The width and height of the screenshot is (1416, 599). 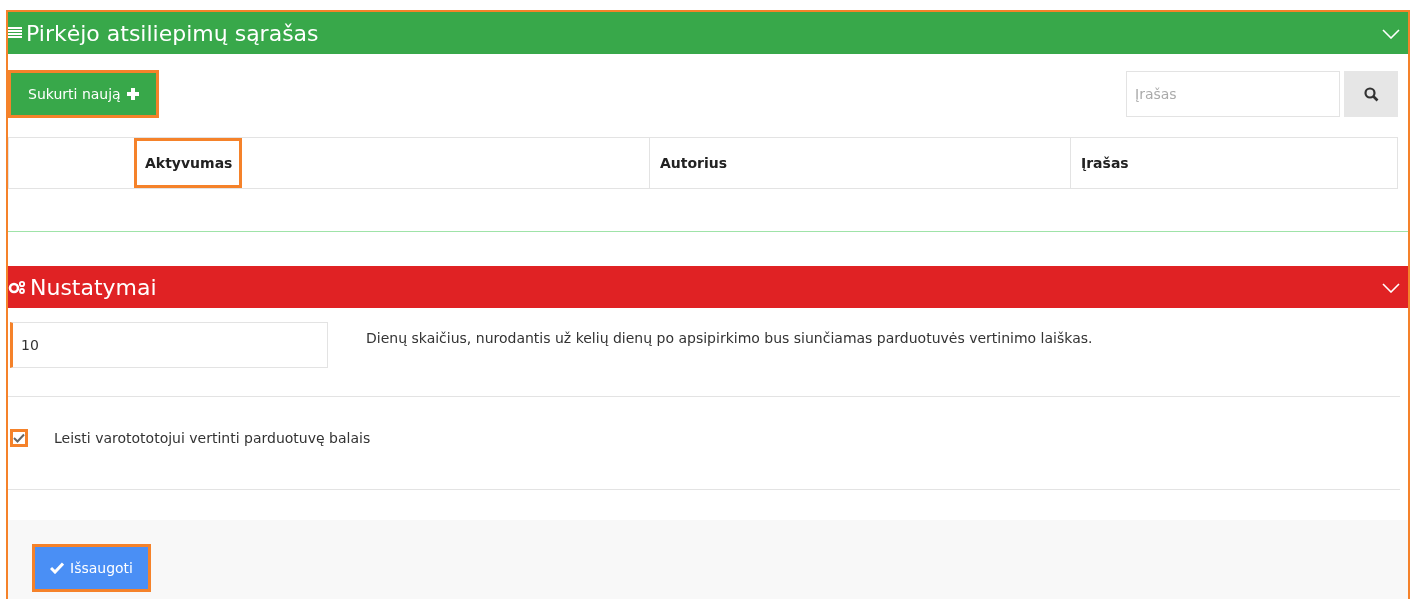 I want to click on check-icon, so click(x=57, y=568).